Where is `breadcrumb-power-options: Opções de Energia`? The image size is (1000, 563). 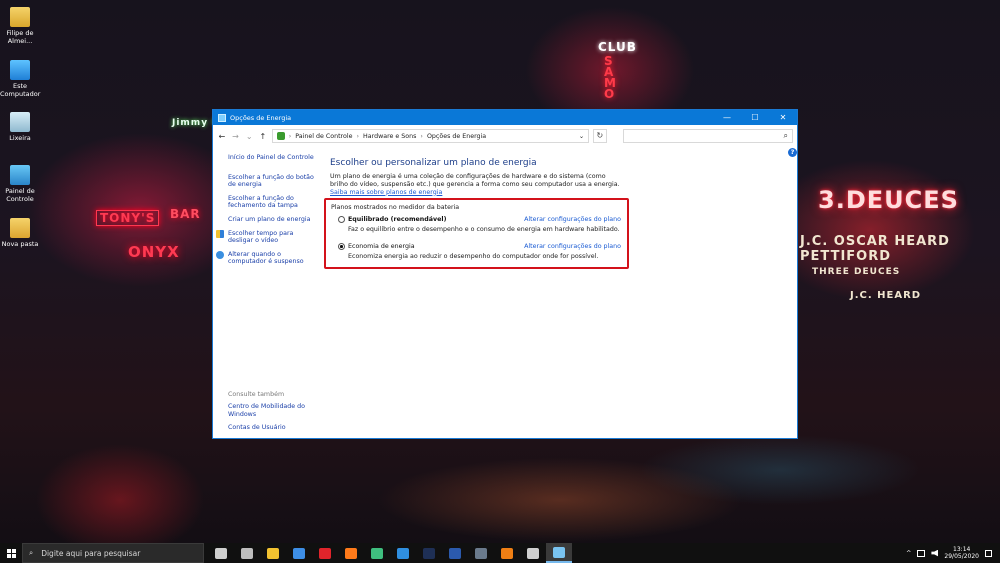 breadcrumb-power-options: Opções de Energia is located at coordinates (456, 136).